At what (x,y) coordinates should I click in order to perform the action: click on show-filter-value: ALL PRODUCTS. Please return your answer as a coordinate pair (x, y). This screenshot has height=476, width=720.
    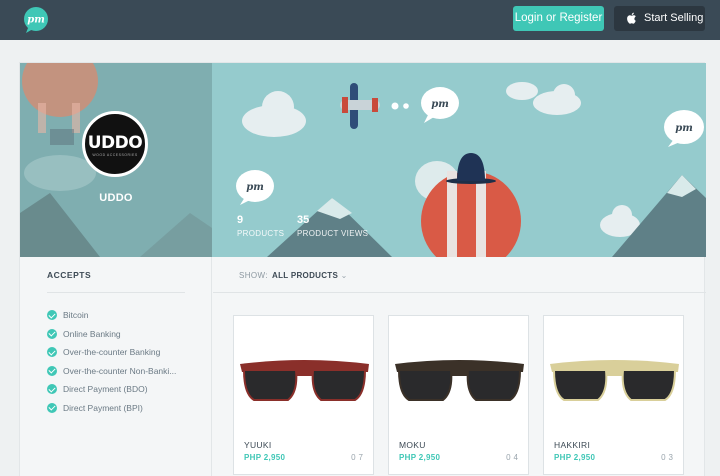
    Looking at the image, I should click on (305, 275).